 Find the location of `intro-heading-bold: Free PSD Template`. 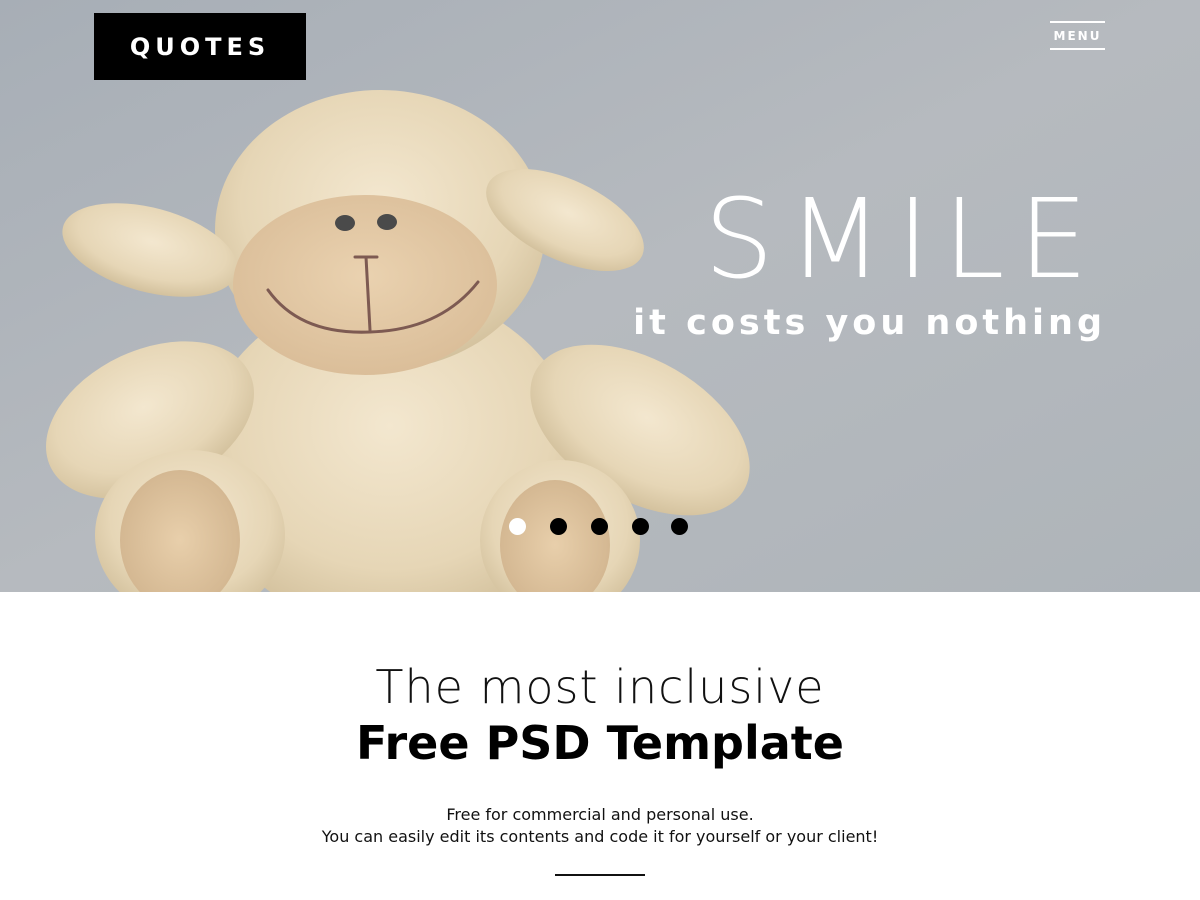

intro-heading-bold: Free PSD Template is located at coordinates (600, 743).